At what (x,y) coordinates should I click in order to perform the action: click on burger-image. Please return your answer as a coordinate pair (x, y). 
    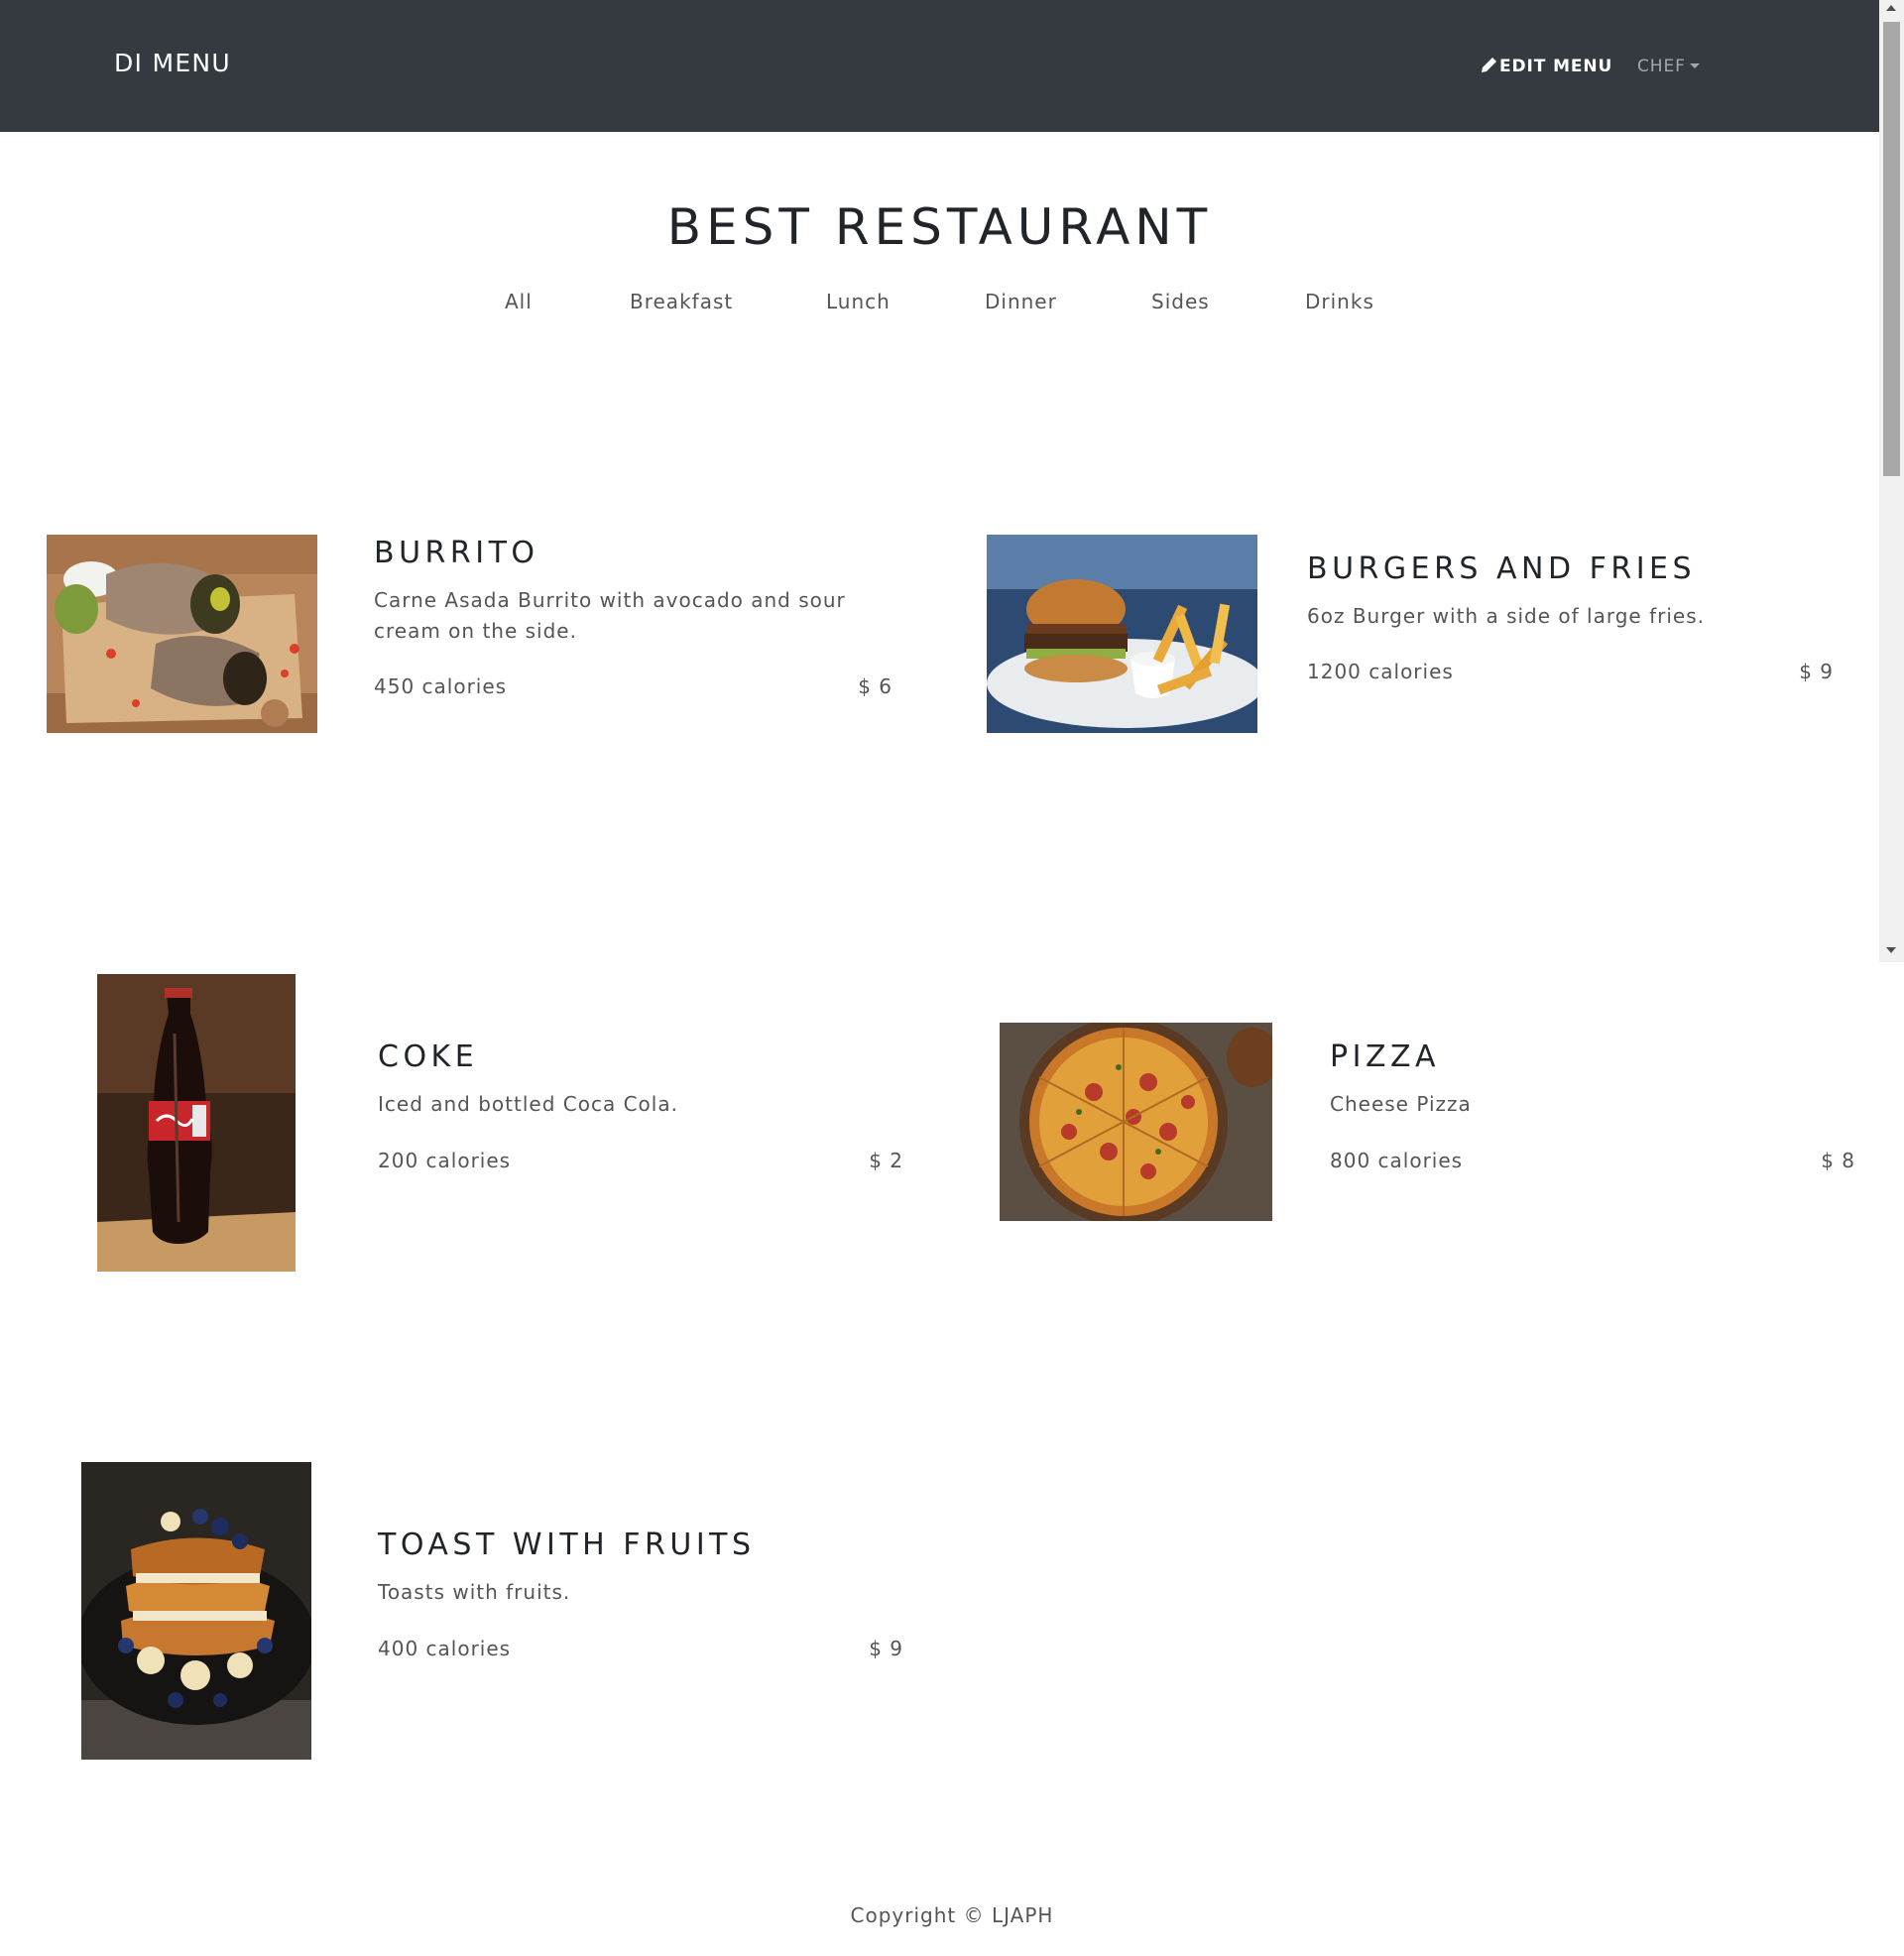
    Looking at the image, I should click on (1122, 634).